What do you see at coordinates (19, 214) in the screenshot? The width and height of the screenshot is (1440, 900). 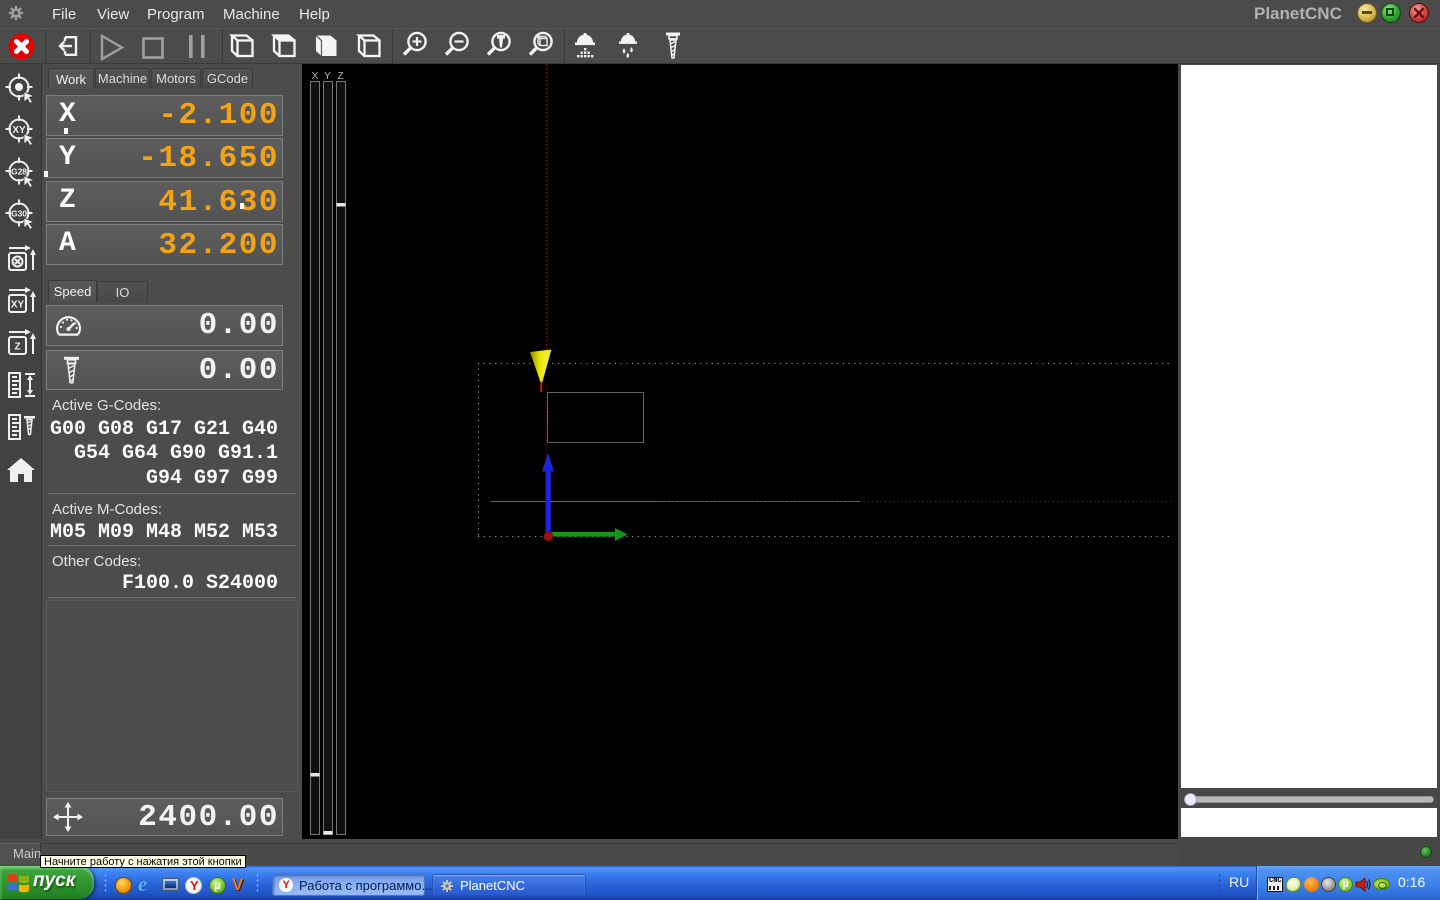 I see `svg-text: G30` at bounding box center [19, 214].